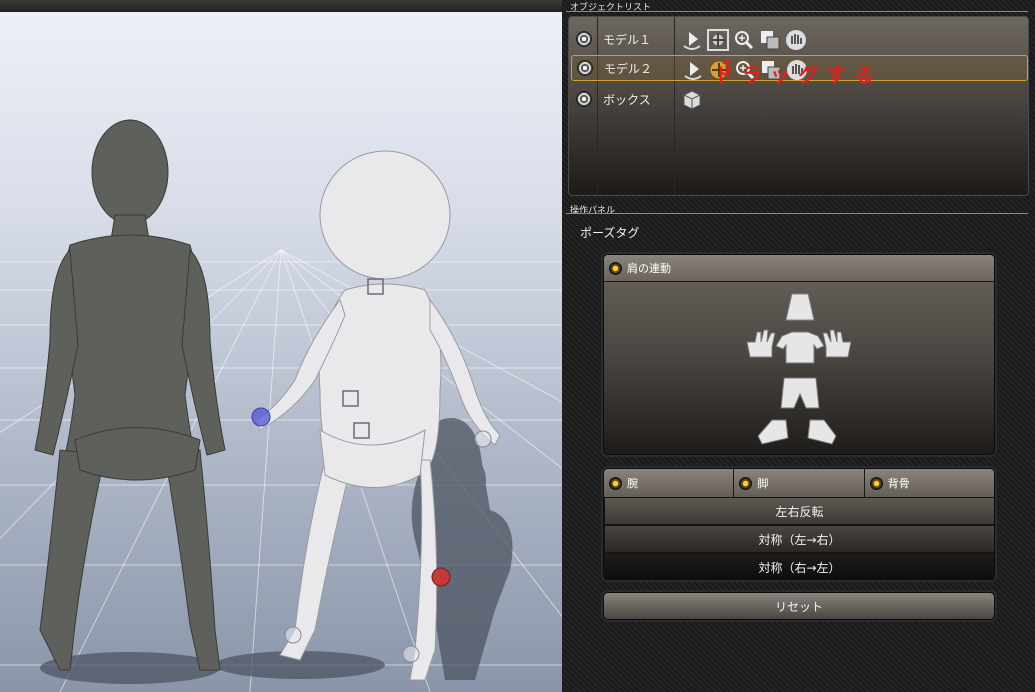 The image size is (1035, 692). I want to click on red-ik-marker, so click(441, 577).